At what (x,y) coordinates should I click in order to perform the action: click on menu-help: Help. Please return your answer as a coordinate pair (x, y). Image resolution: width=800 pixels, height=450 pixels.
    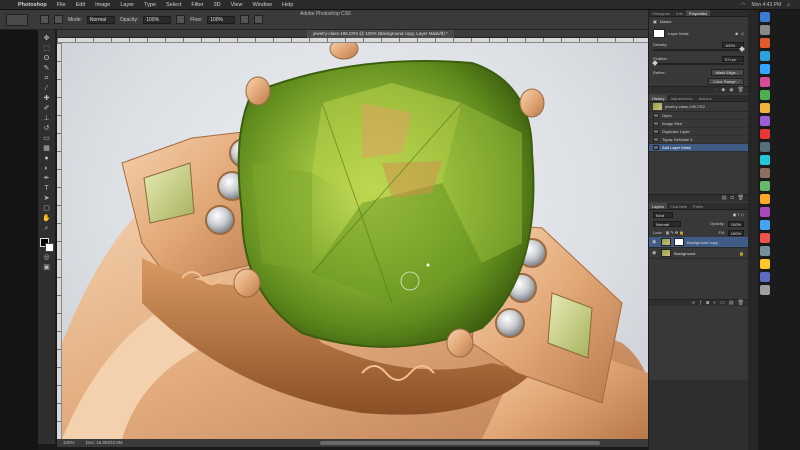
    Looking at the image, I should click on (287, 5).